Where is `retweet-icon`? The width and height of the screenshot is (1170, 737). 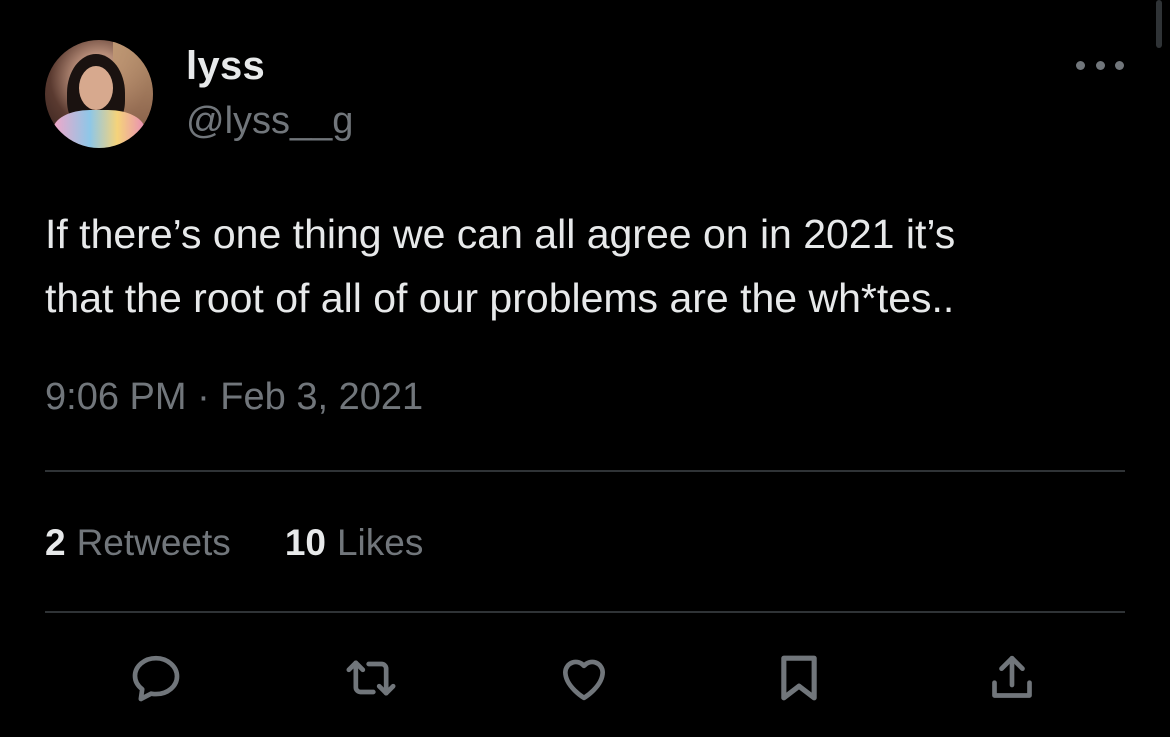
retweet-icon is located at coordinates (371, 678).